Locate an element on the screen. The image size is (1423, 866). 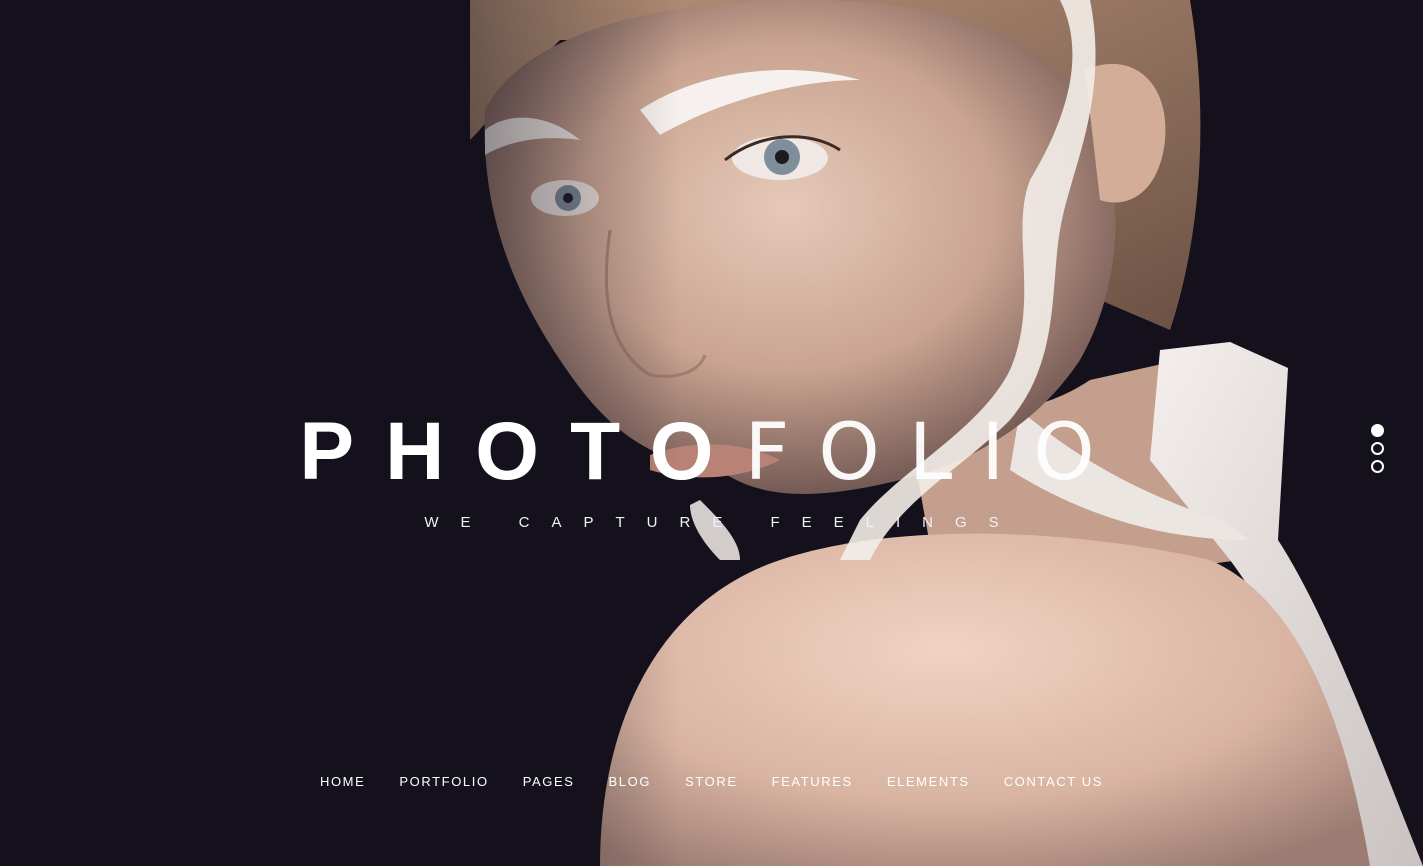
slider-pagination is located at coordinates (1378, 448).